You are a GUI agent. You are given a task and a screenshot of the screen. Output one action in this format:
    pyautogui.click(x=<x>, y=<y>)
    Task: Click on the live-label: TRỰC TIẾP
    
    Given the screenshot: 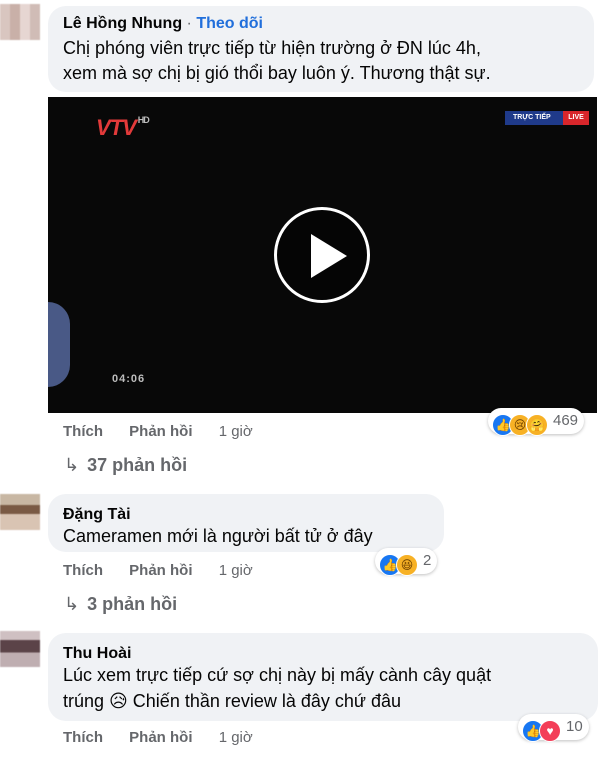 What is the action you would take?
    pyautogui.click(x=532, y=117)
    